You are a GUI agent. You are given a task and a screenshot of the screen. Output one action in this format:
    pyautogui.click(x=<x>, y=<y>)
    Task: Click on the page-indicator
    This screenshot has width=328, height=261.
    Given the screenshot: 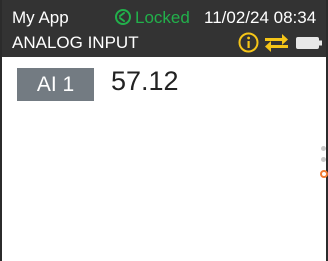 What is the action you would take?
    pyautogui.click(x=324, y=164)
    